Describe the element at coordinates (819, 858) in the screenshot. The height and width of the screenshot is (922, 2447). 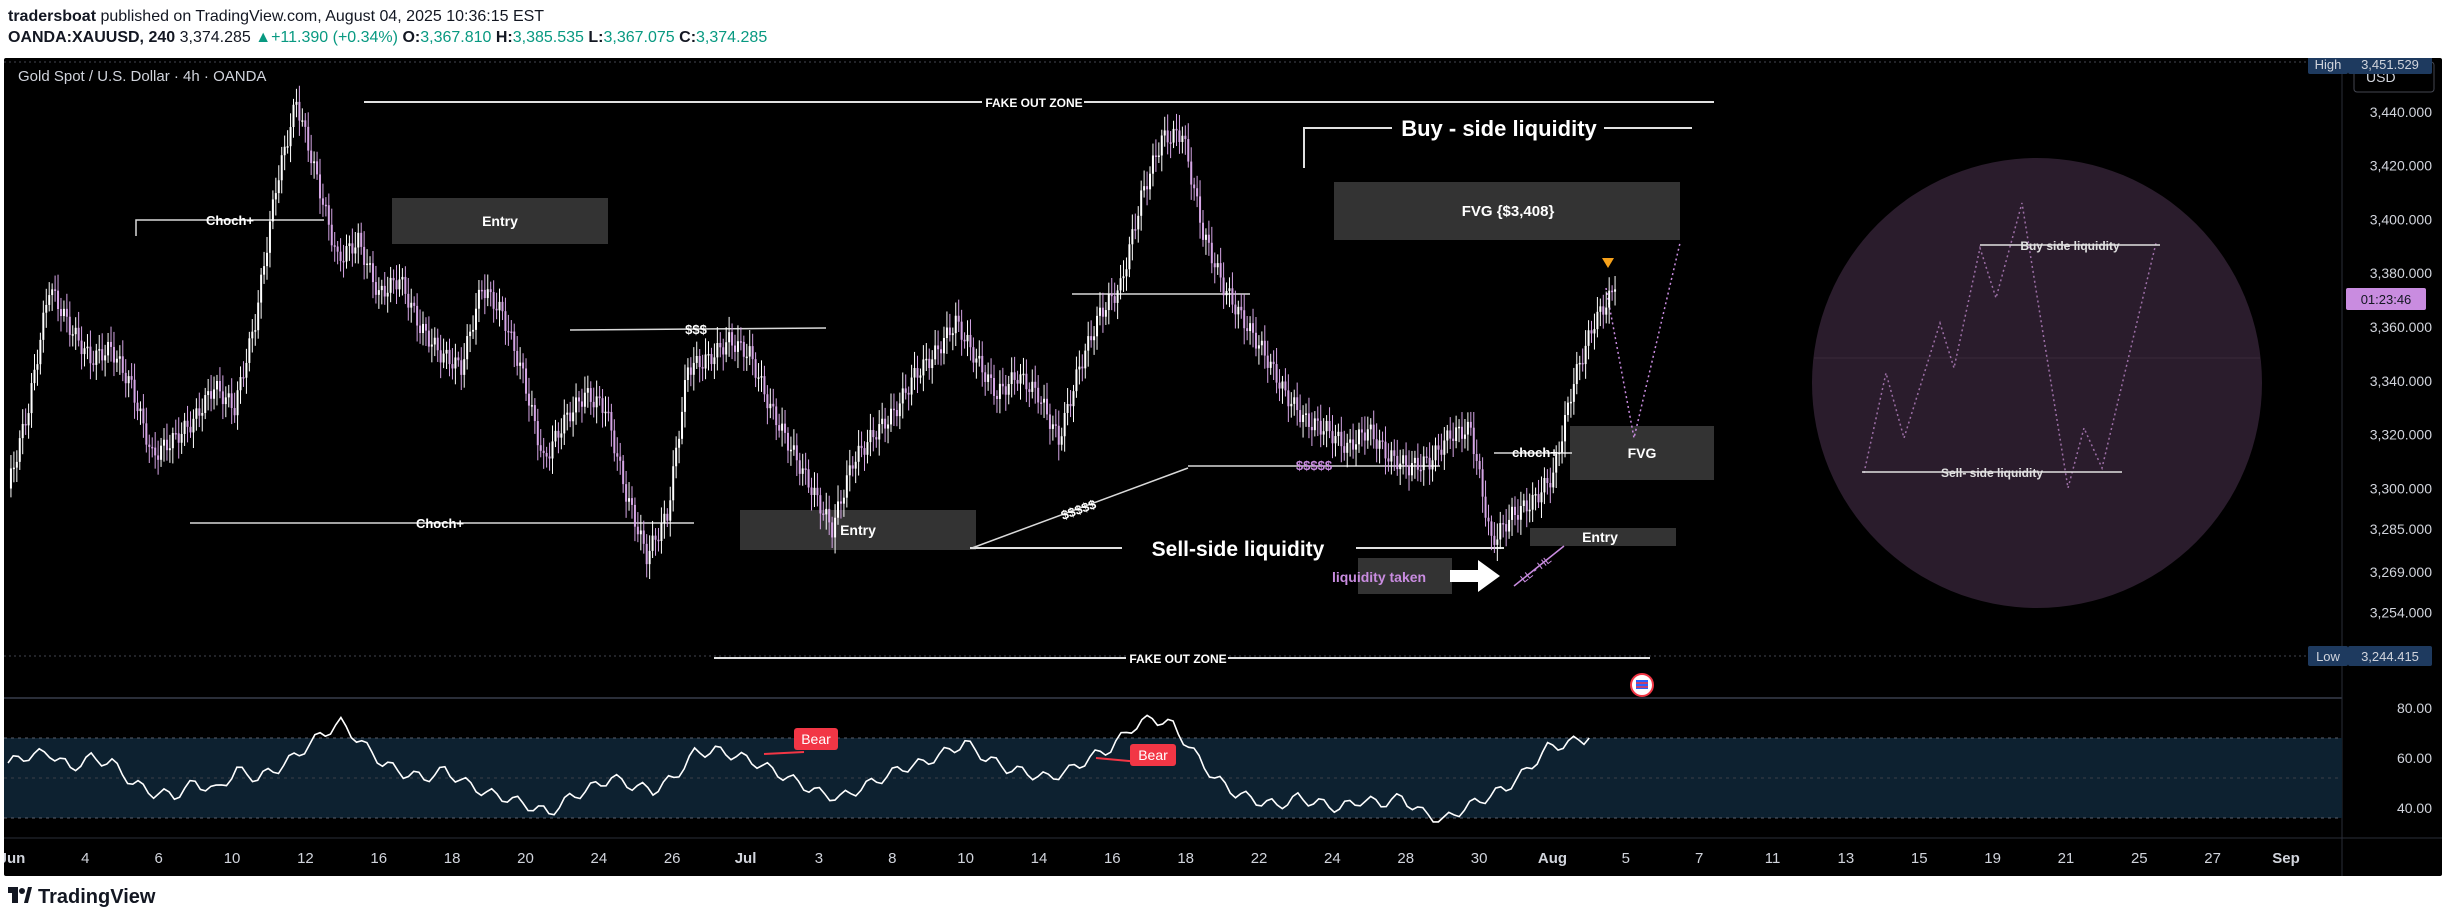
I see `time-tick-label: 3` at that location.